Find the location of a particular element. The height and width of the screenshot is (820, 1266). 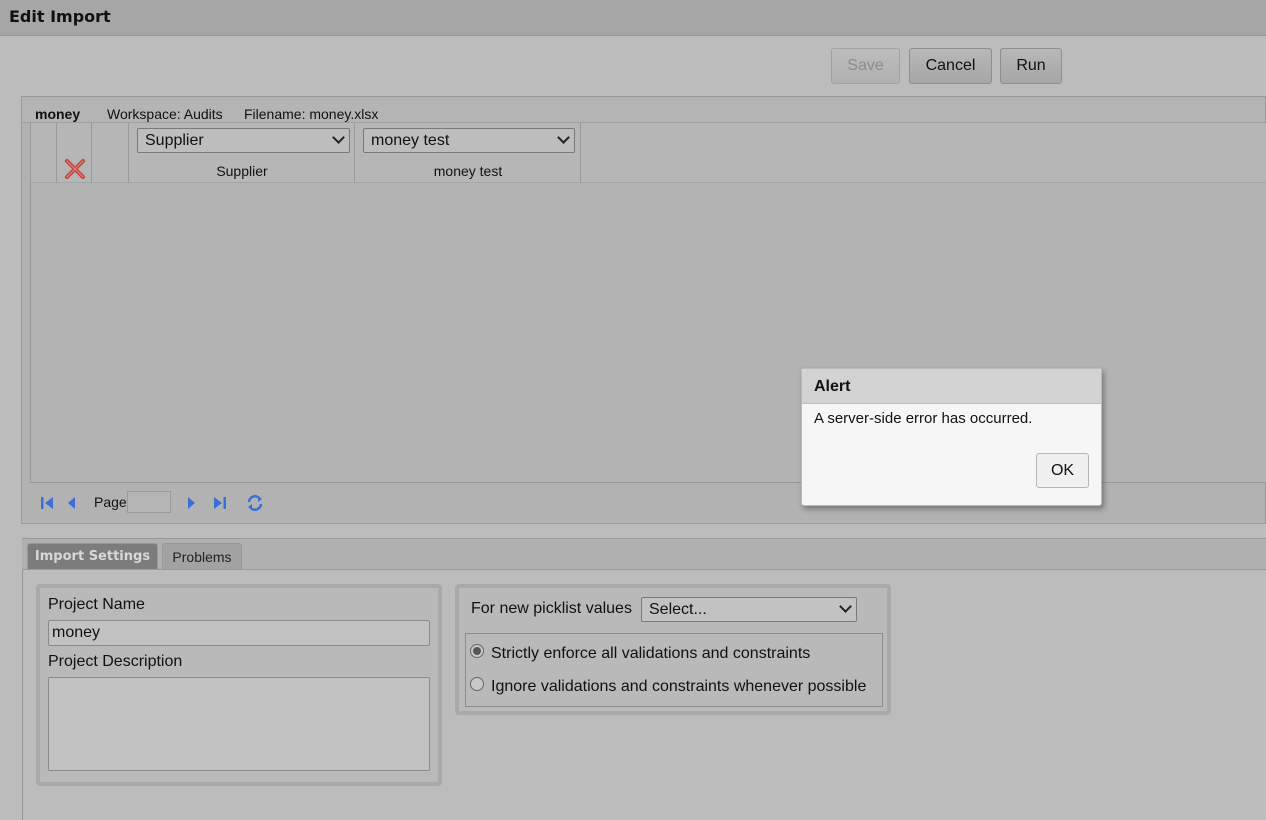

previous-page-icon is located at coordinates (72, 503).